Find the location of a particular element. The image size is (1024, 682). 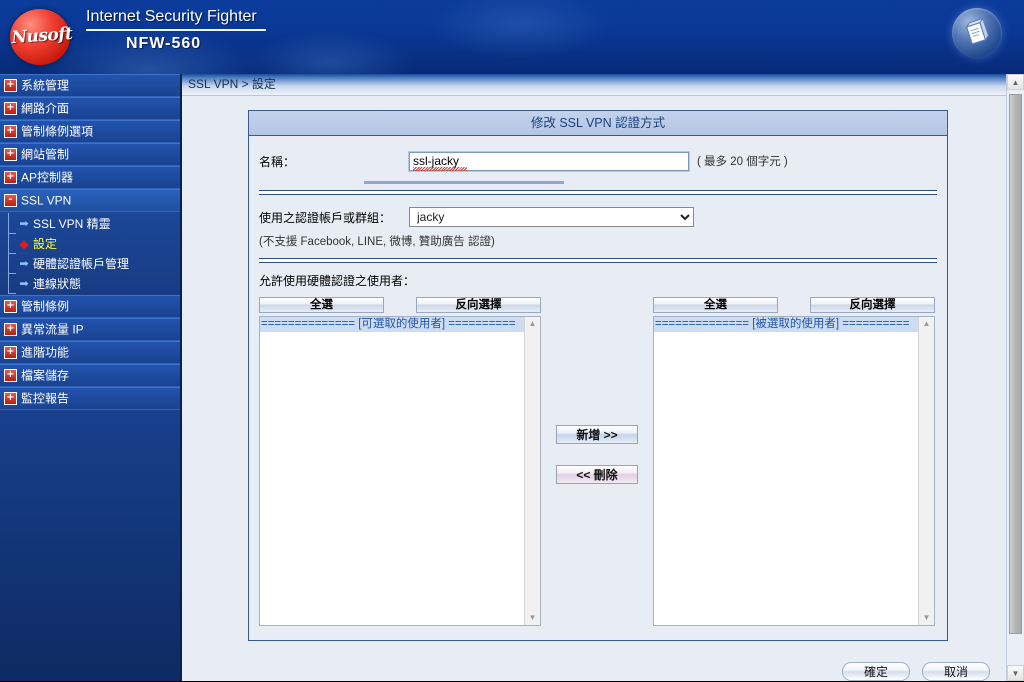

transfer-buttons-column: 新增 >> << 刪除 is located at coordinates (597, 390).